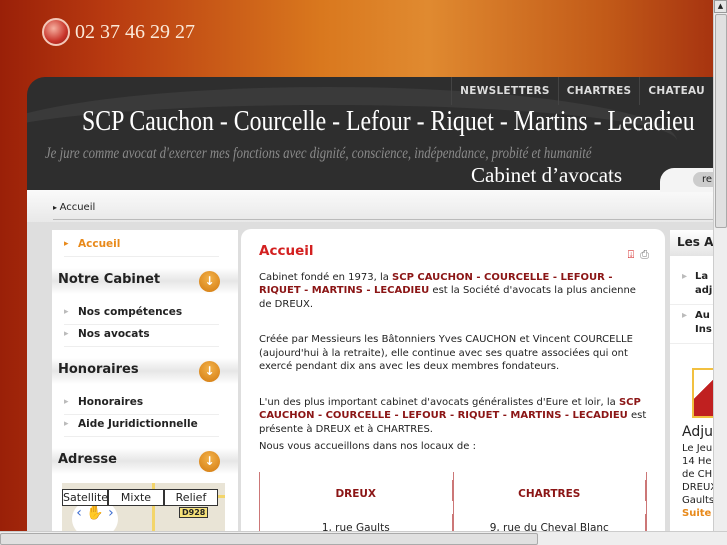 The height and width of the screenshot is (545, 727). What do you see at coordinates (109, 279) in the screenshot?
I see `section-title: Notre Cabinet` at bounding box center [109, 279].